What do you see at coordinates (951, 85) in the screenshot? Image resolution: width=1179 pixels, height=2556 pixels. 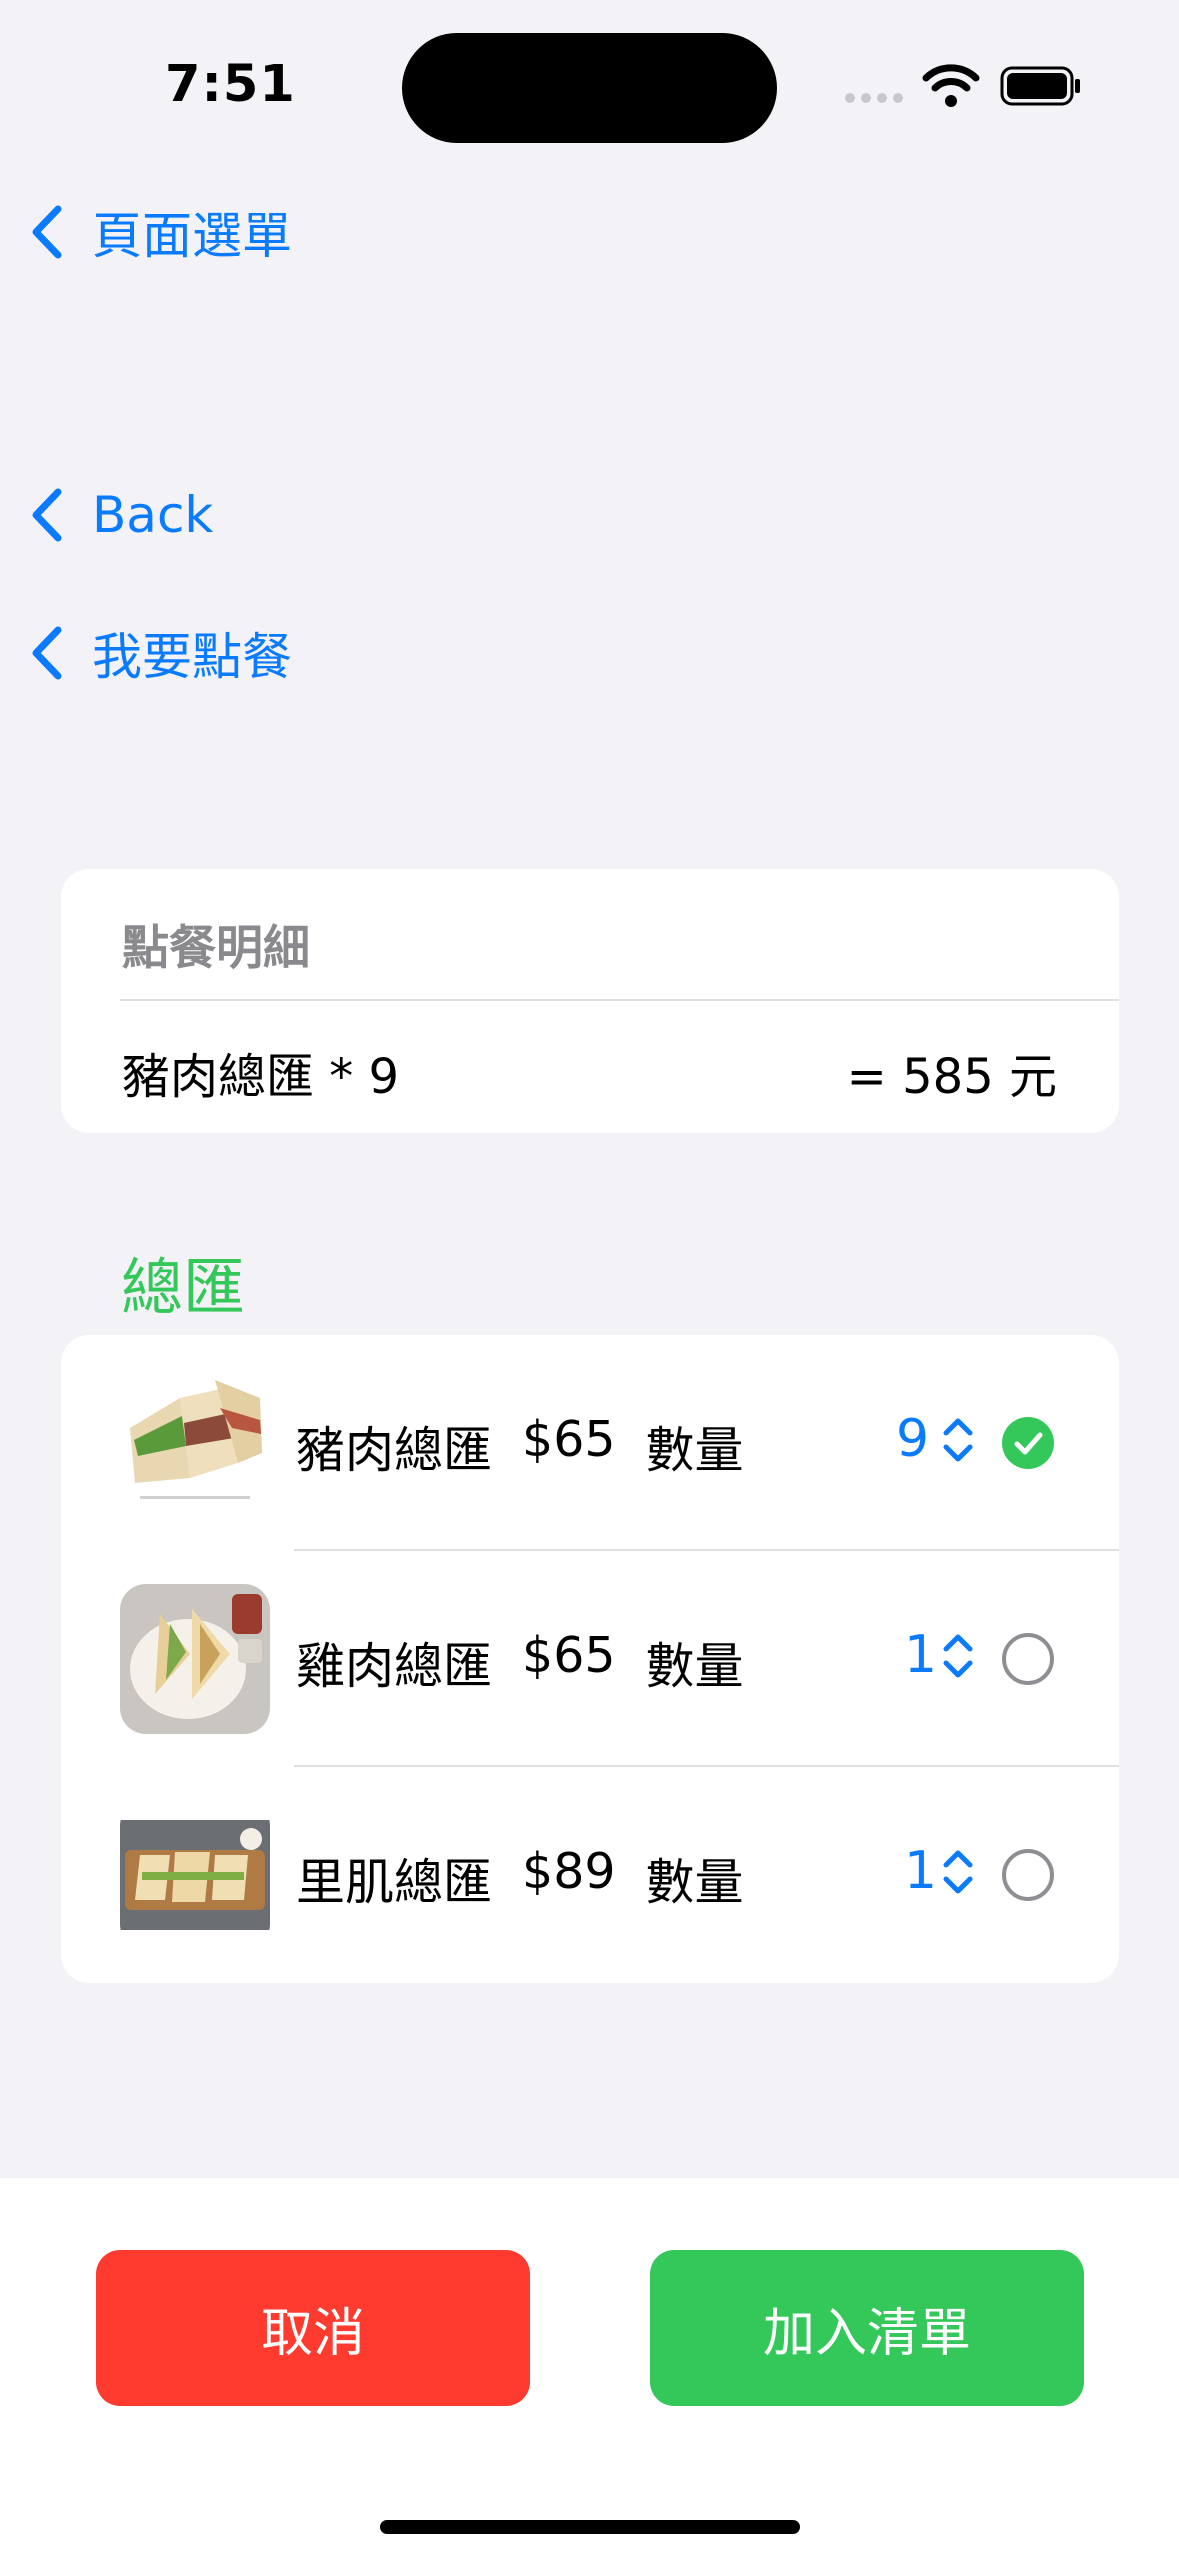 I see `wifi-icon` at bounding box center [951, 85].